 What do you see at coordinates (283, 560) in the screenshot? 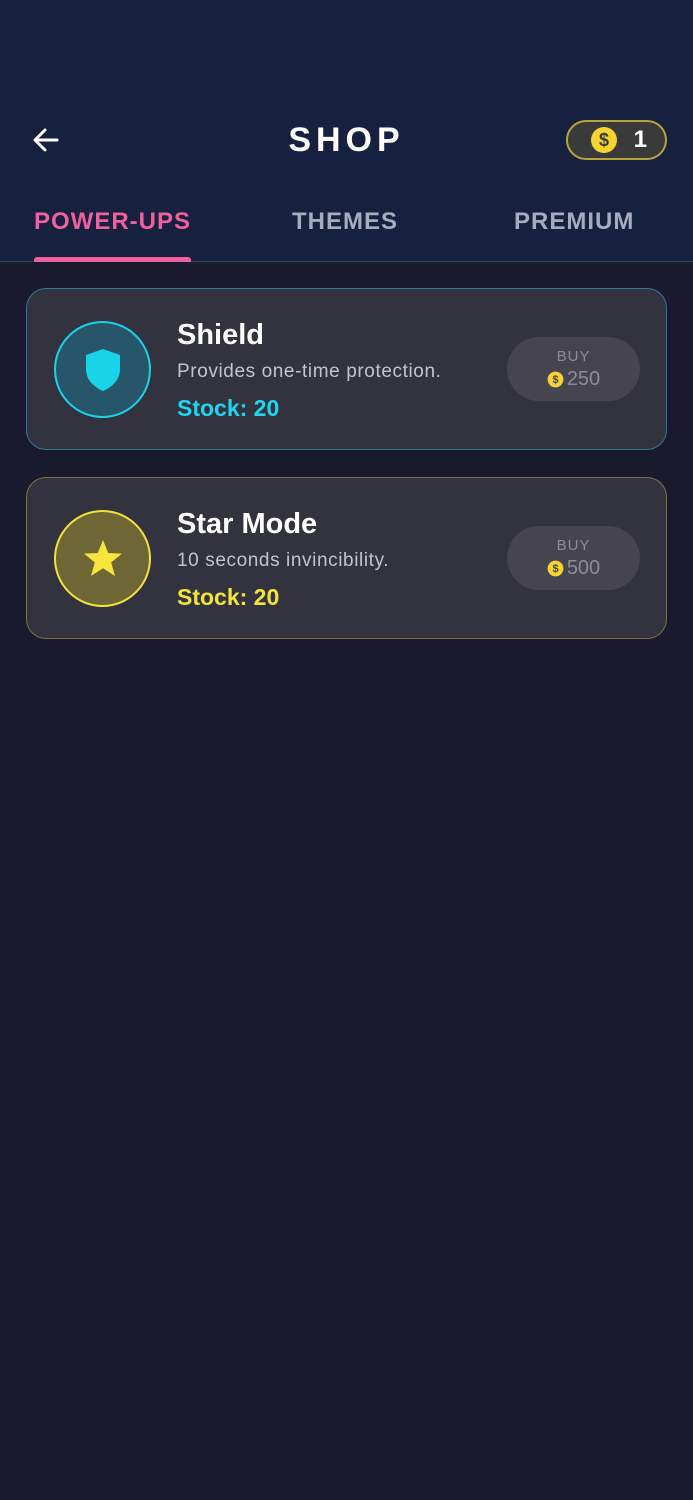
I see `item-description: 10 seconds invincibility.` at bounding box center [283, 560].